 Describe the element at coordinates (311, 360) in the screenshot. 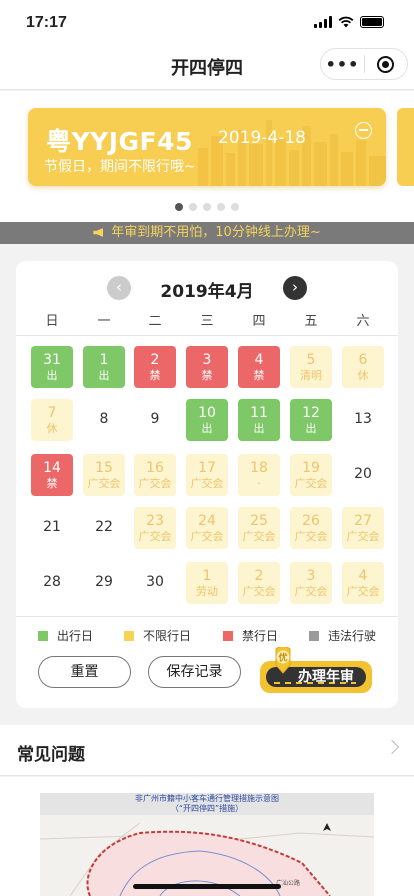

I see `day-number: 5` at that location.